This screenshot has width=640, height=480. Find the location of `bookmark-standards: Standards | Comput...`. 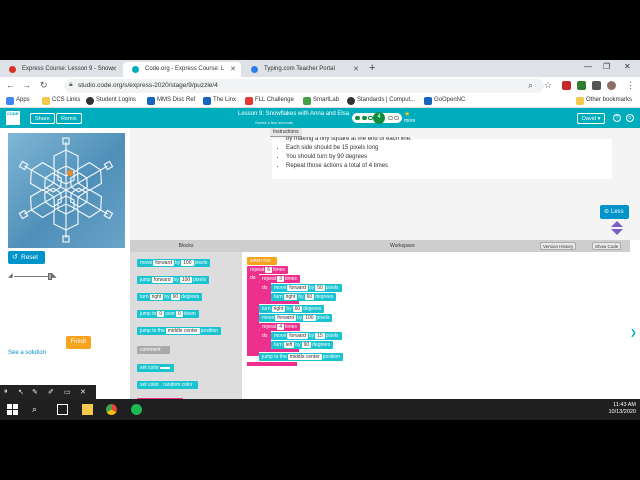

bookmark-standards: Standards | Comput... is located at coordinates (381, 101).